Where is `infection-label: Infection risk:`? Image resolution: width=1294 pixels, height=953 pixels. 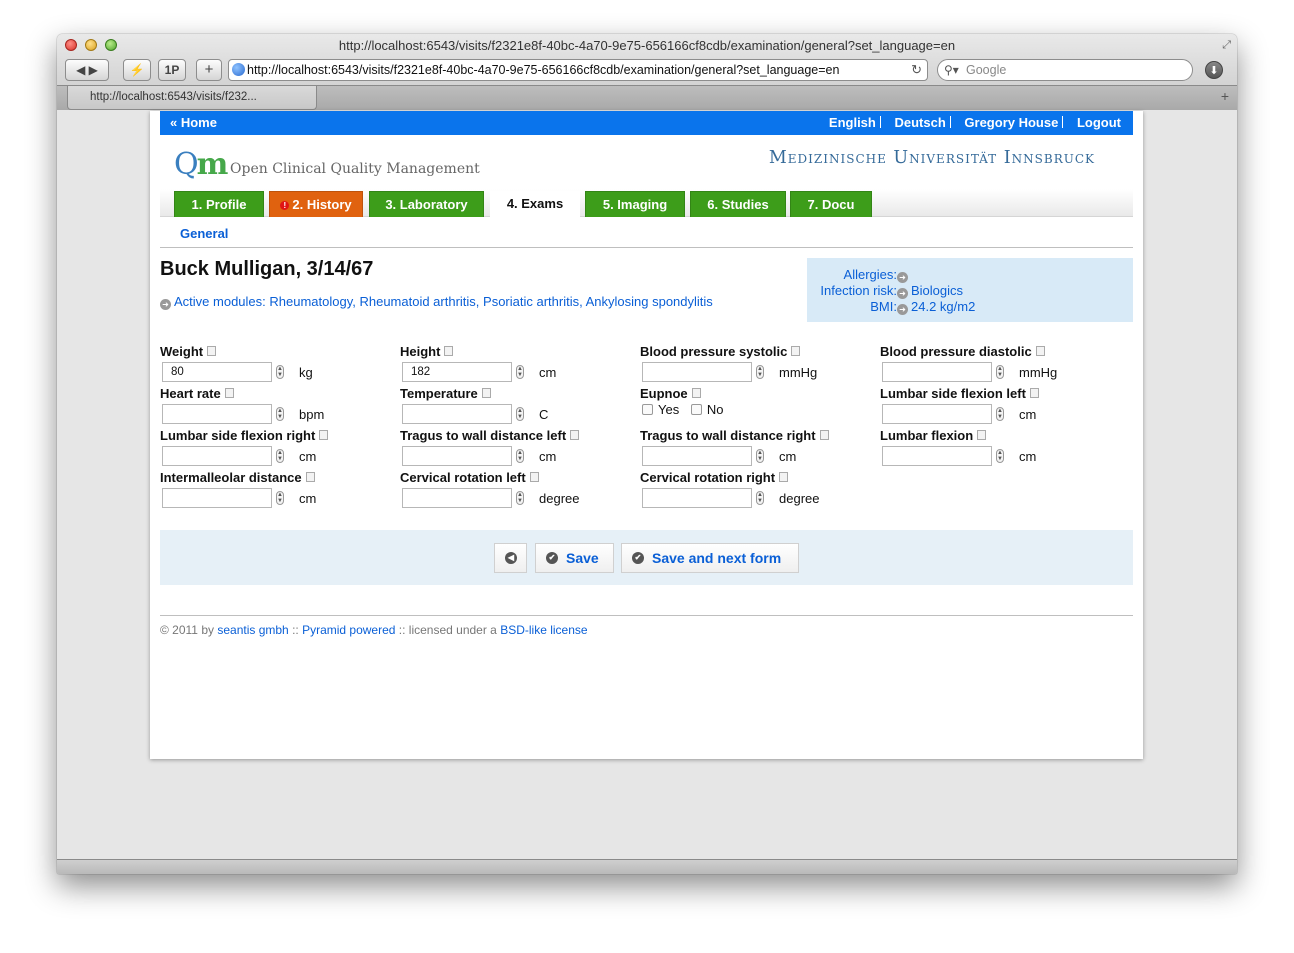 infection-label: Infection risk: is located at coordinates (858, 290).